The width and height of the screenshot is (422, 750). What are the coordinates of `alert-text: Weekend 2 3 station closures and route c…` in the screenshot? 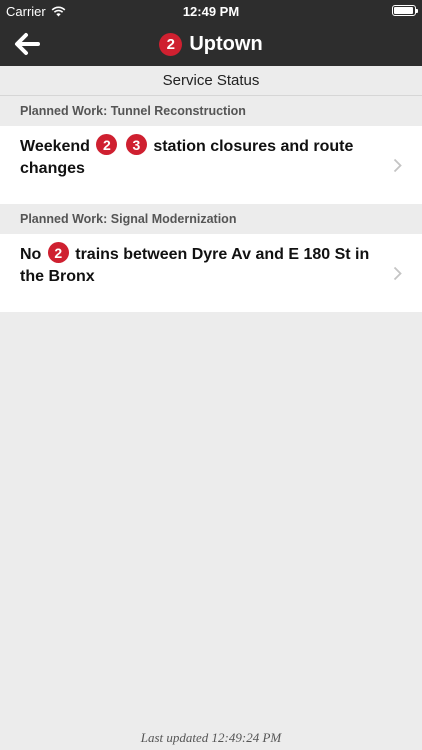 It's located at (198, 157).